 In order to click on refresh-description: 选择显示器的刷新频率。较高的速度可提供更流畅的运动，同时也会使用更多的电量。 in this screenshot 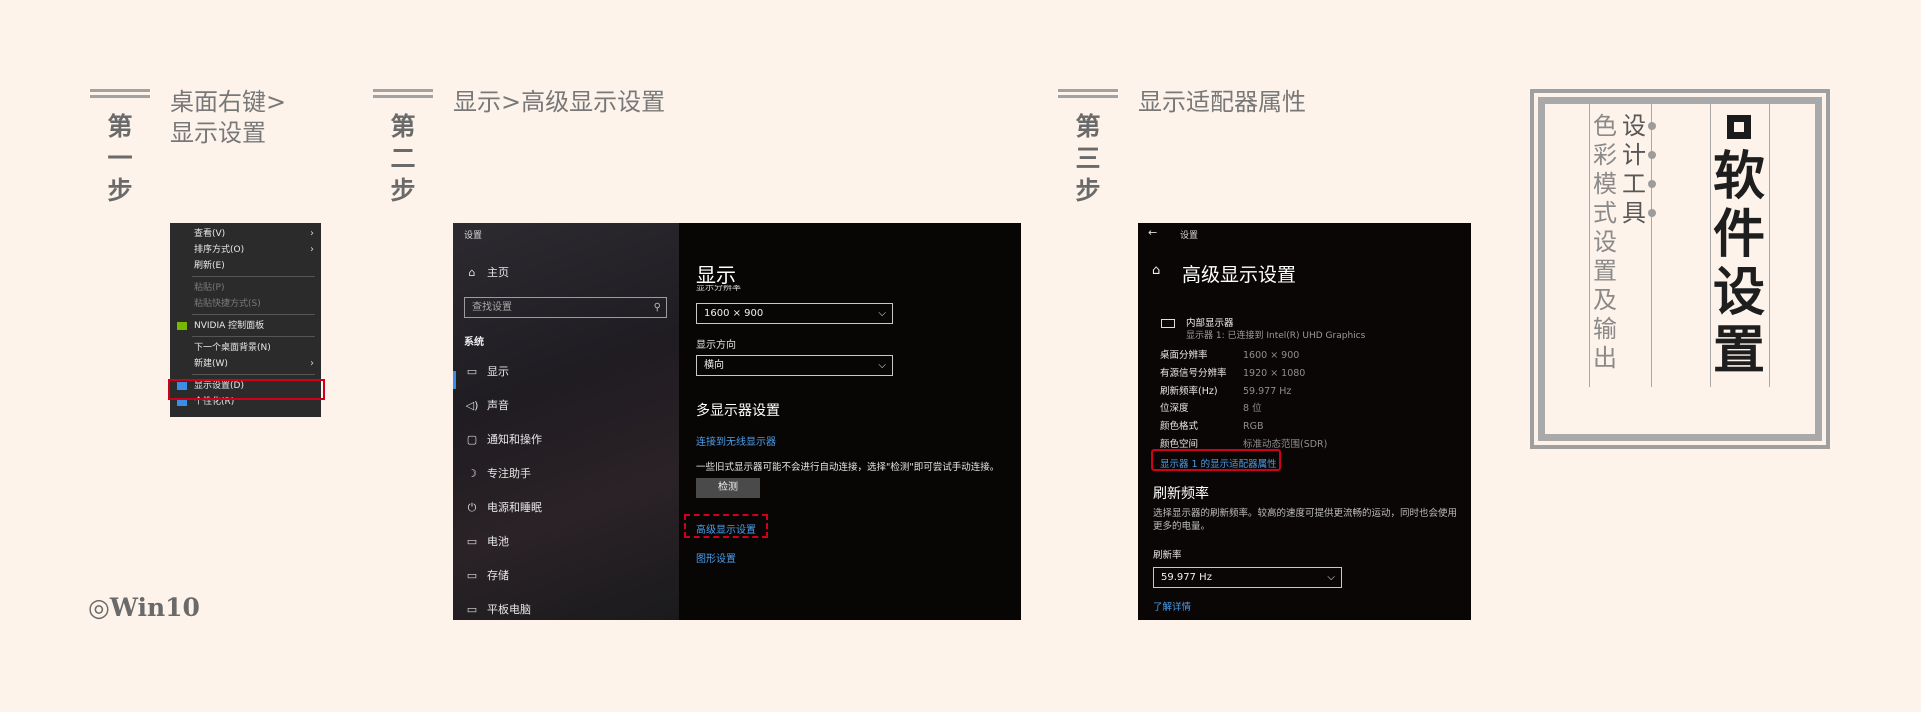, I will do `click(1305, 520)`.